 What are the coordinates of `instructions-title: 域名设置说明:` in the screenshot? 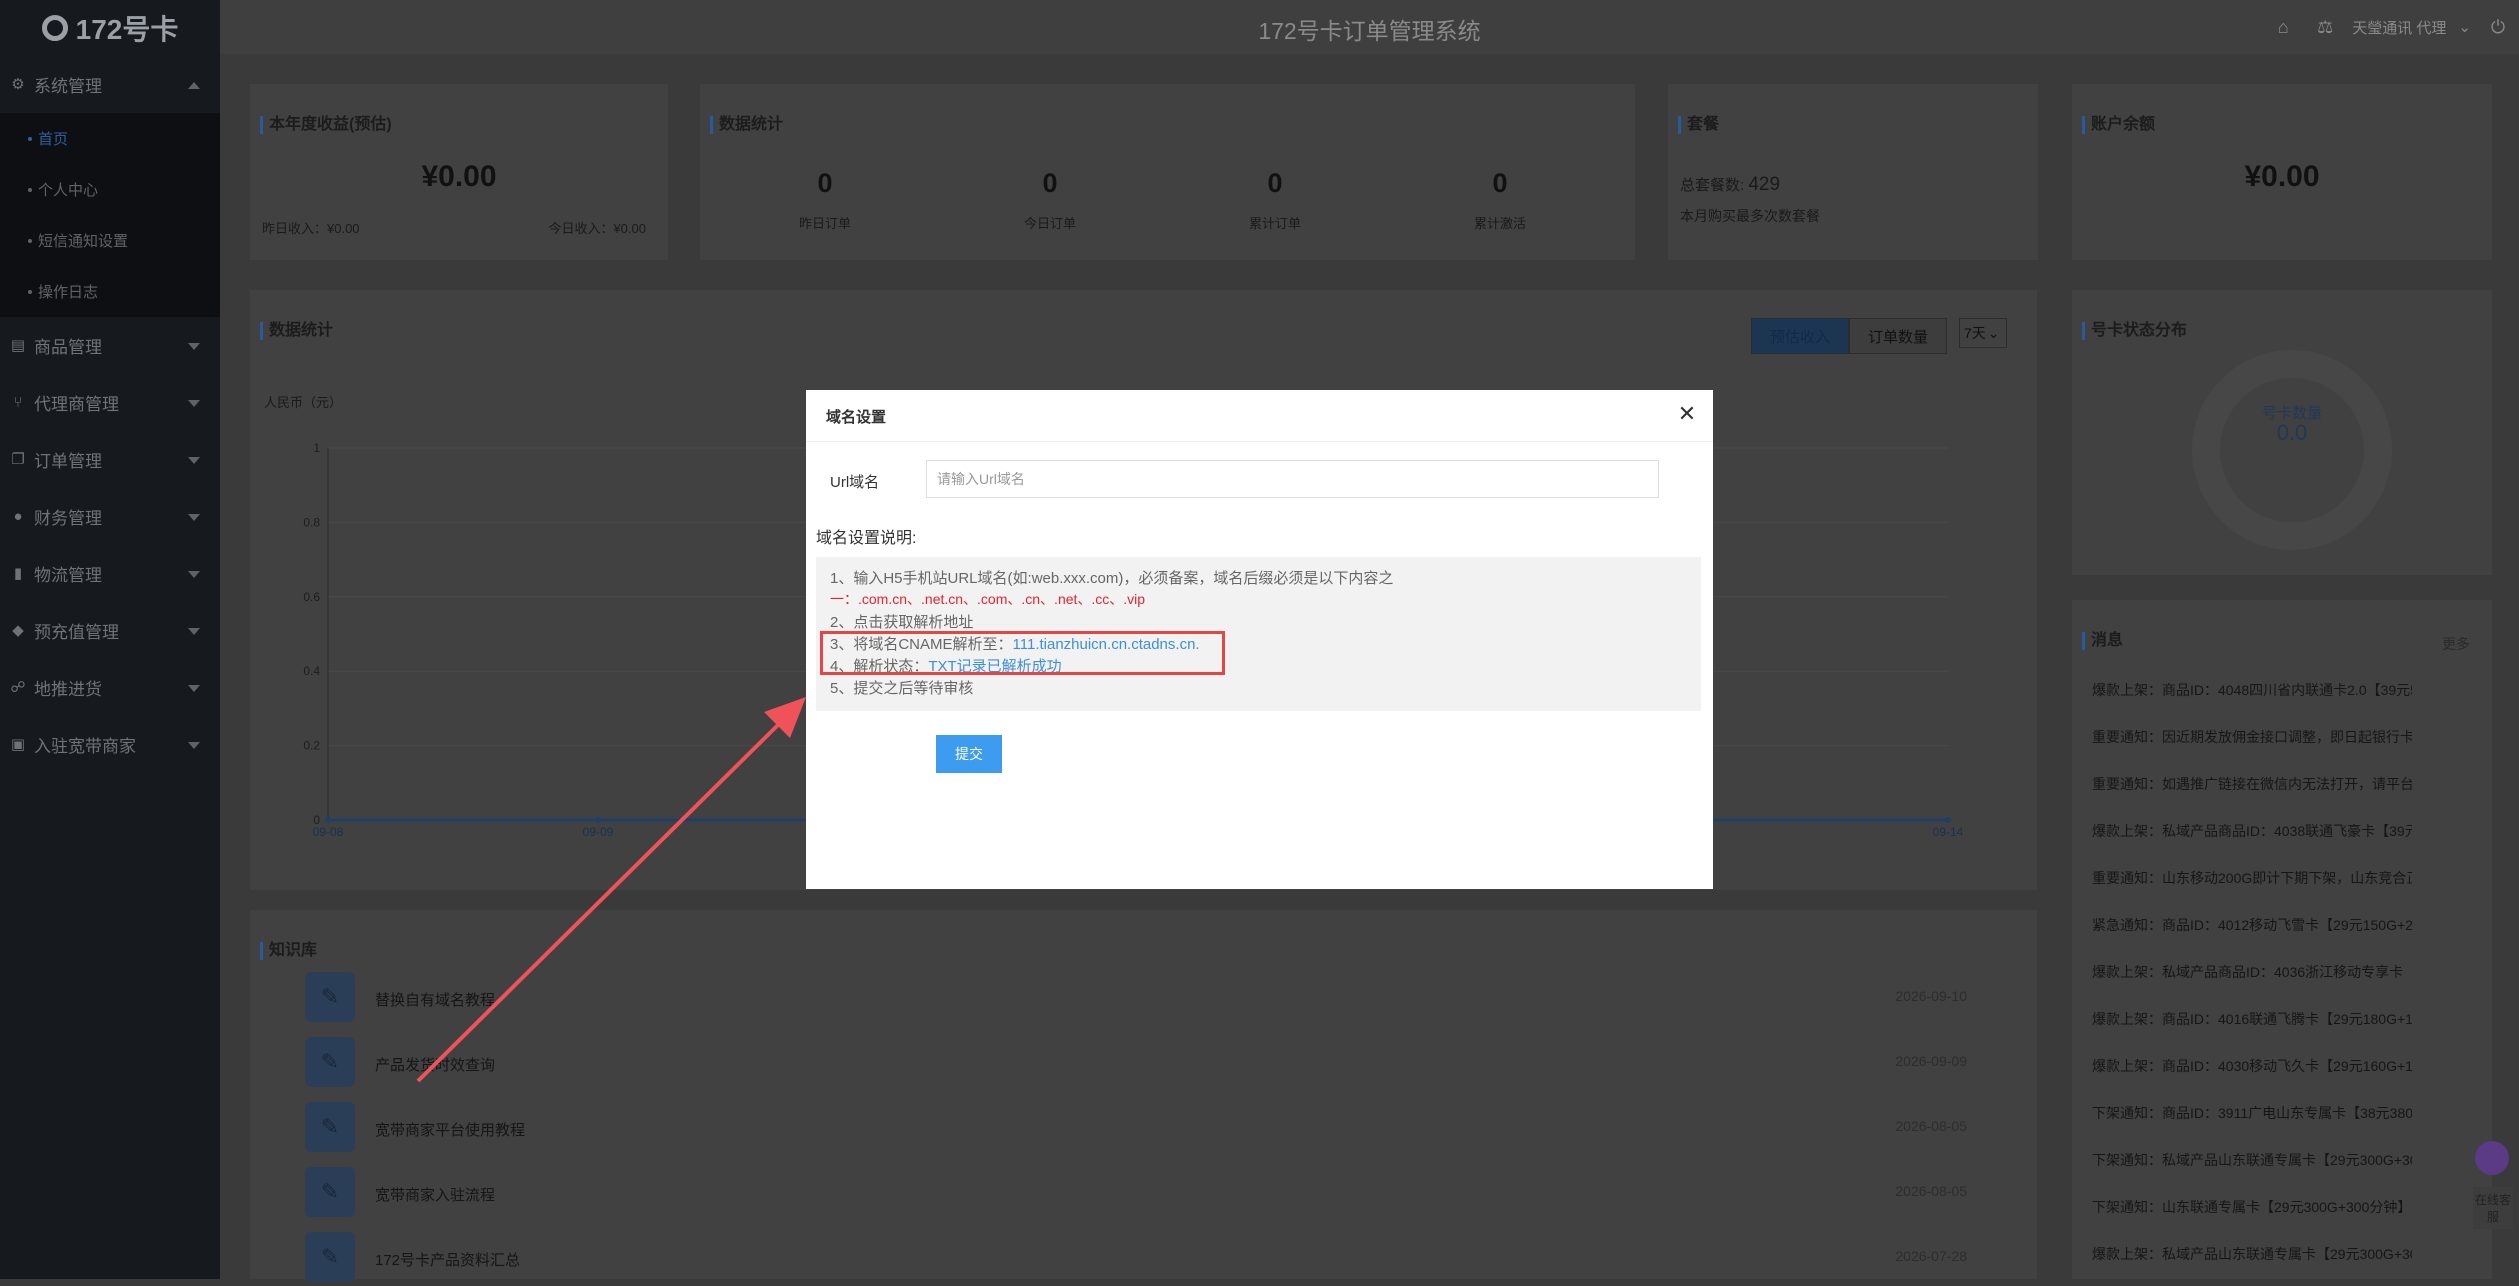 It's located at (866, 538).